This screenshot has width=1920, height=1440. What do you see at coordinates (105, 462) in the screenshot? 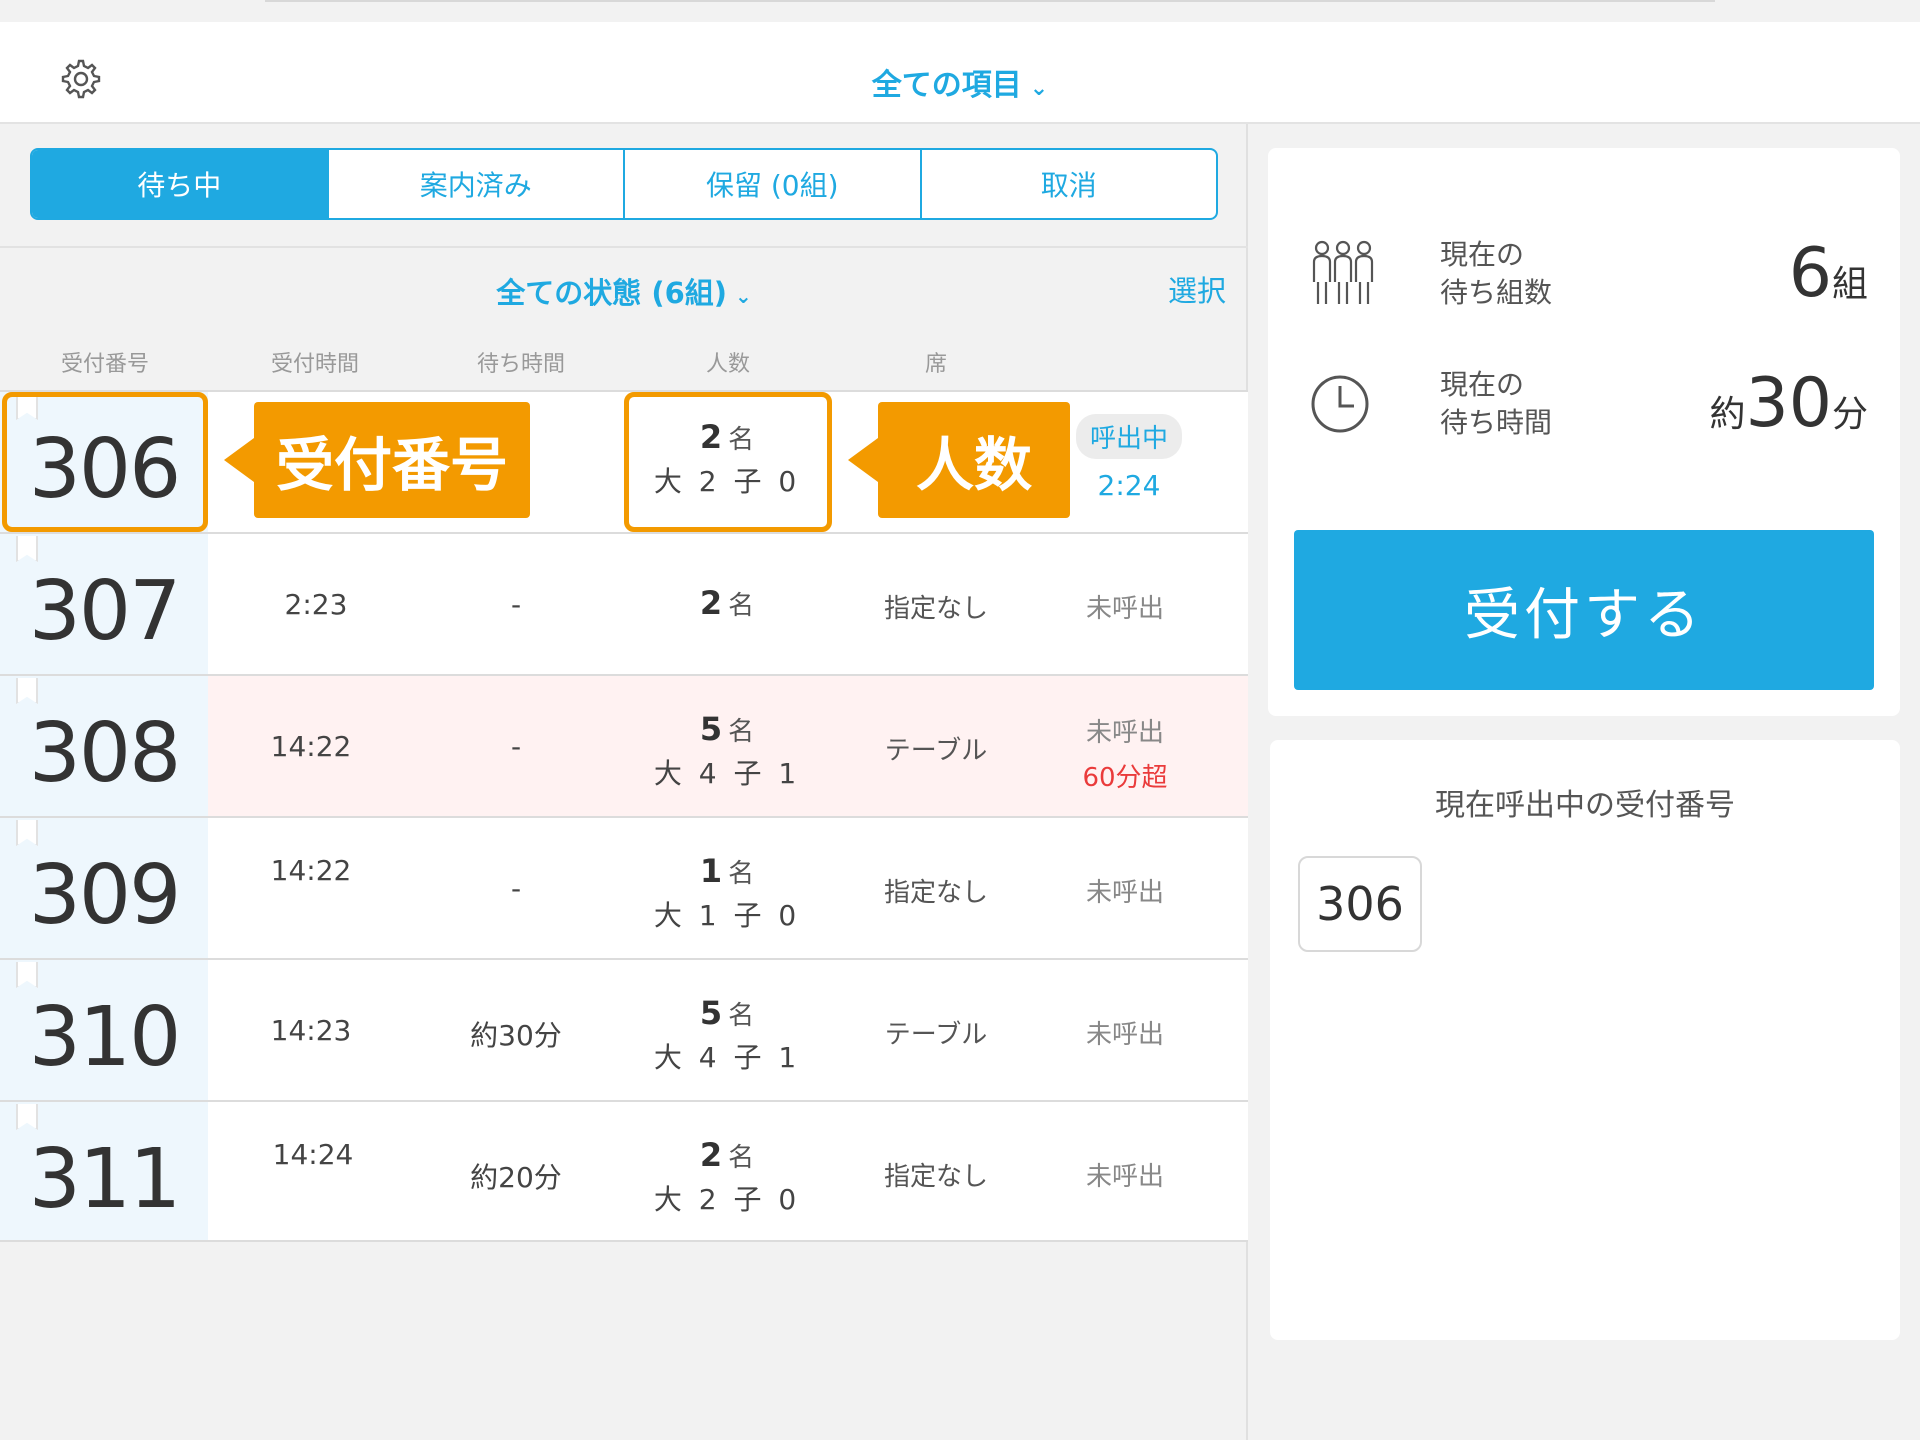
I see `number-highlight` at bounding box center [105, 462].